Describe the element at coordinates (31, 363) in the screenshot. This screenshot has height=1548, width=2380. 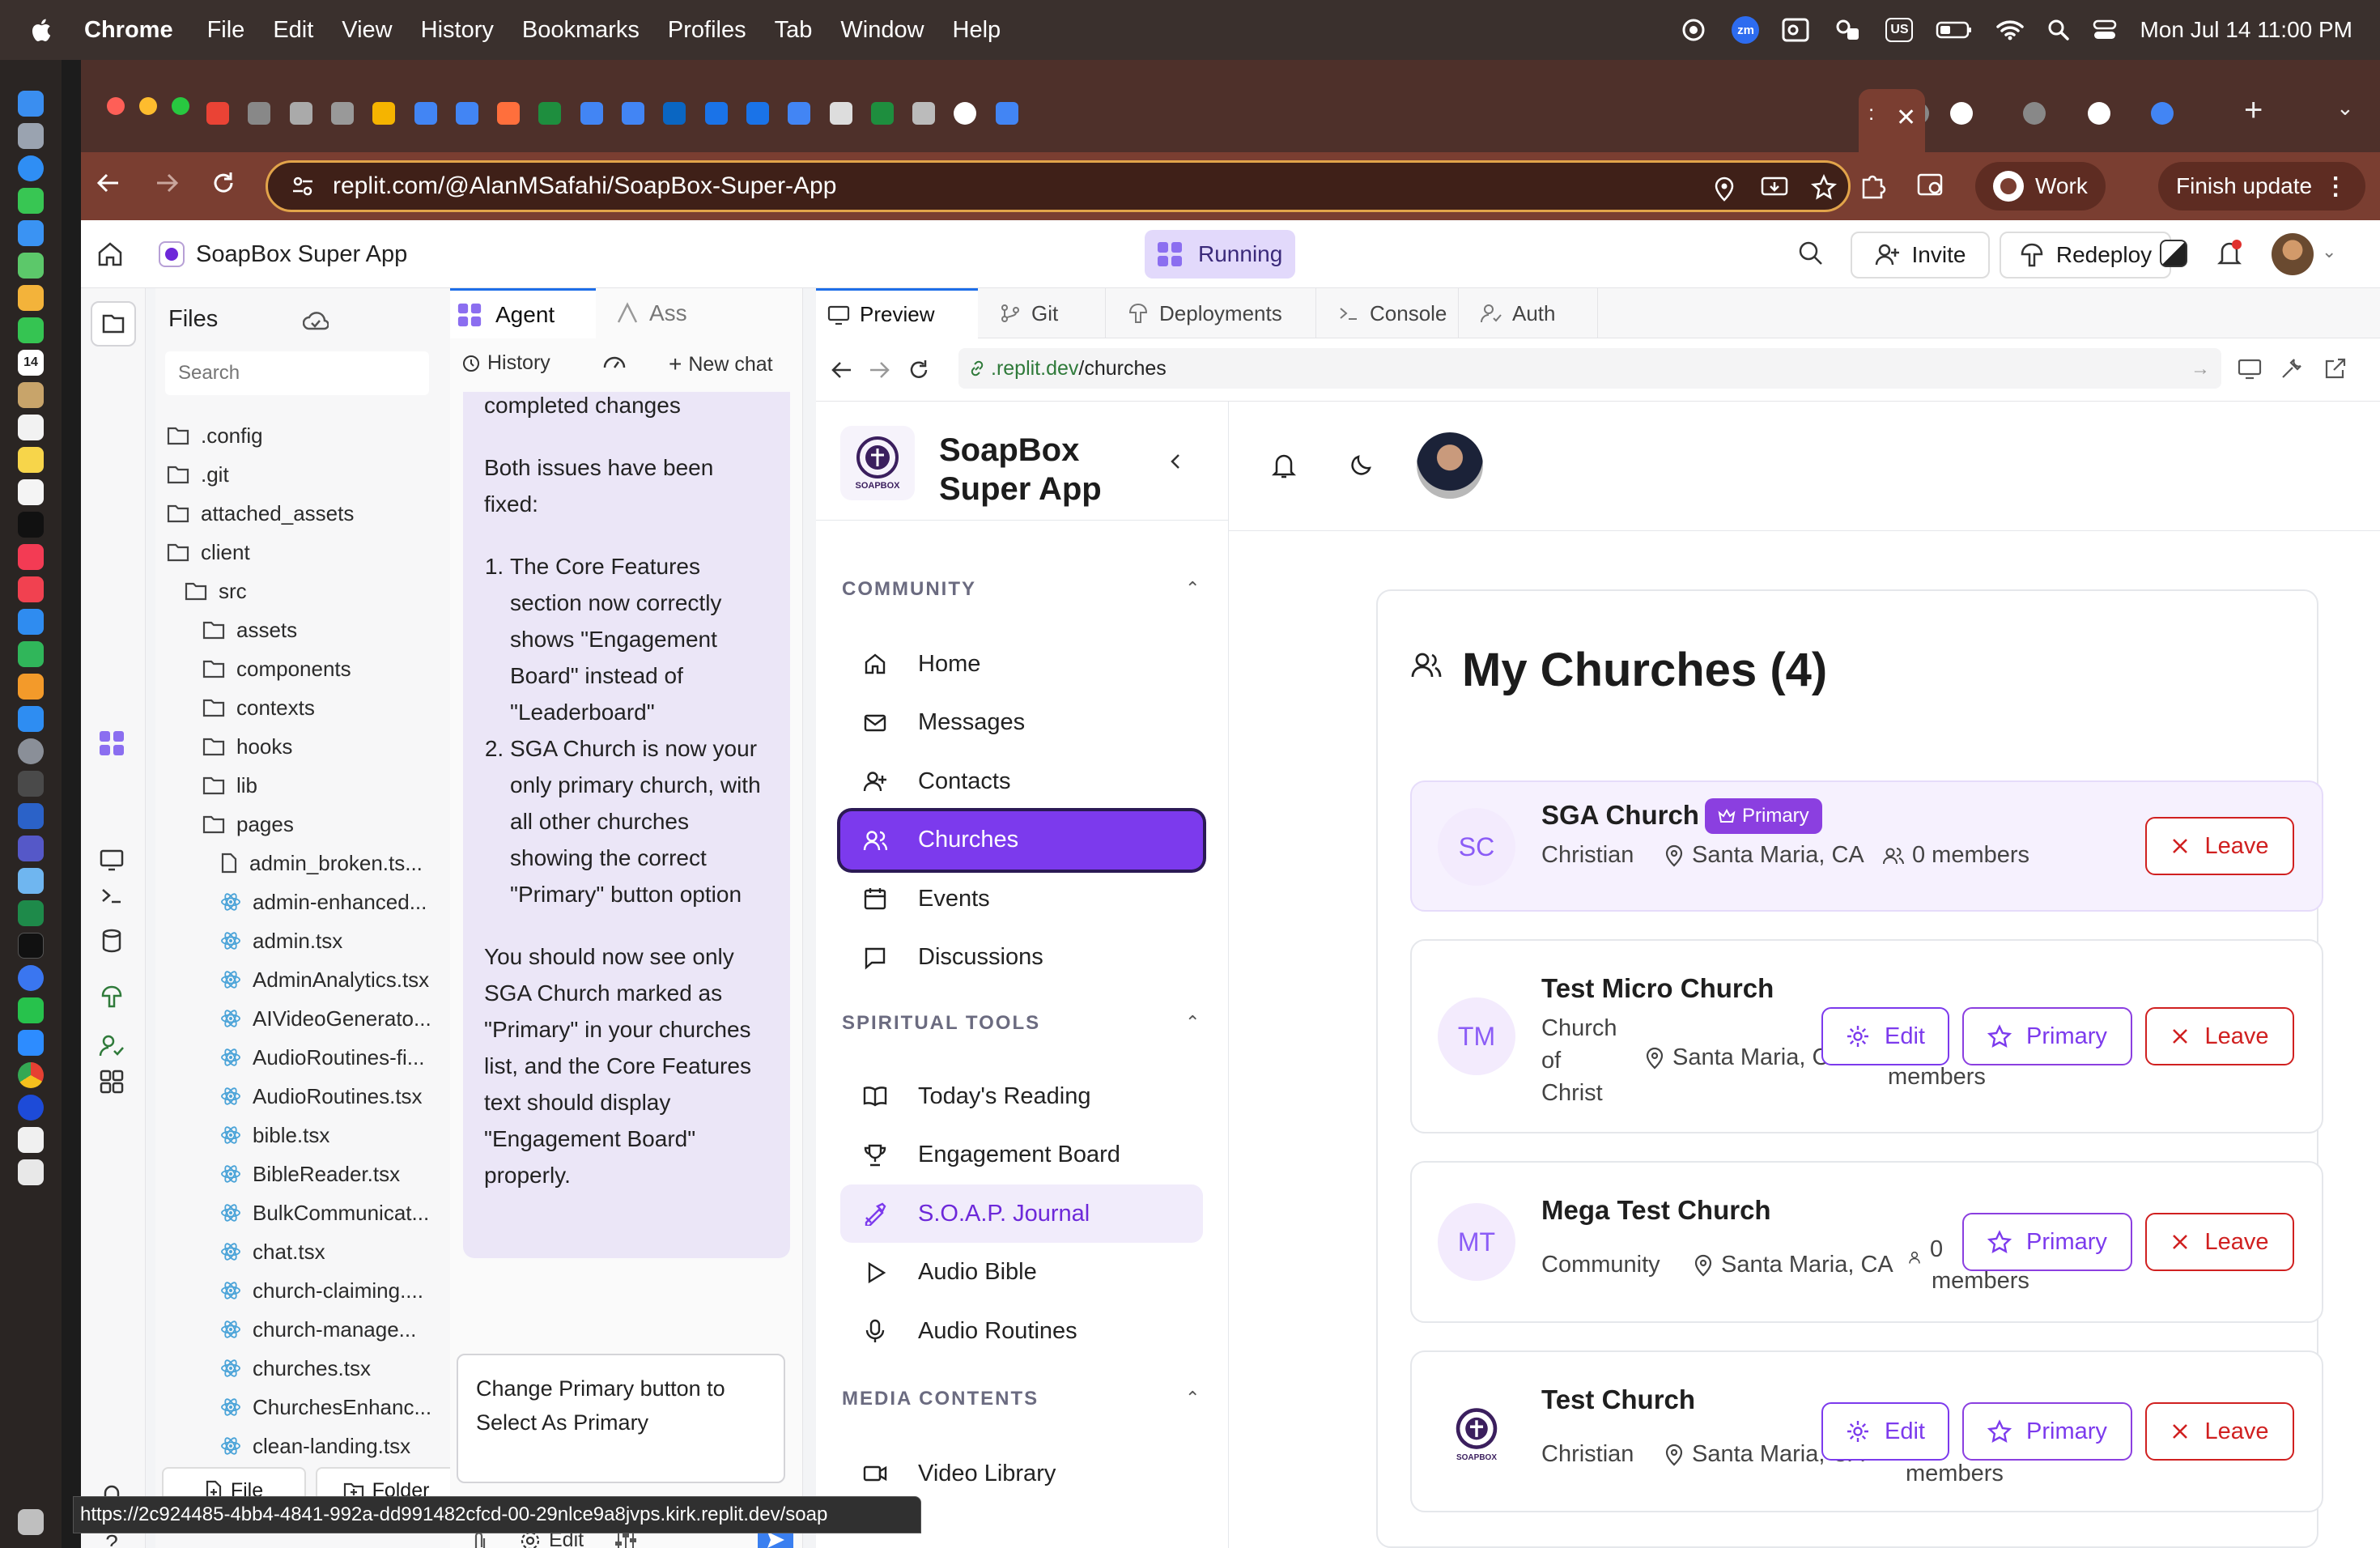
I see `calendar-icon: 14` at that location.